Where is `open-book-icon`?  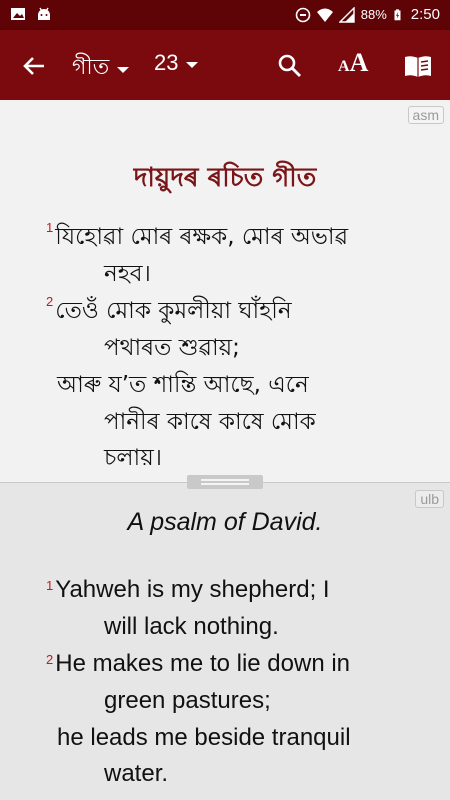
open-book-icon is located at coordinates (418, 66).